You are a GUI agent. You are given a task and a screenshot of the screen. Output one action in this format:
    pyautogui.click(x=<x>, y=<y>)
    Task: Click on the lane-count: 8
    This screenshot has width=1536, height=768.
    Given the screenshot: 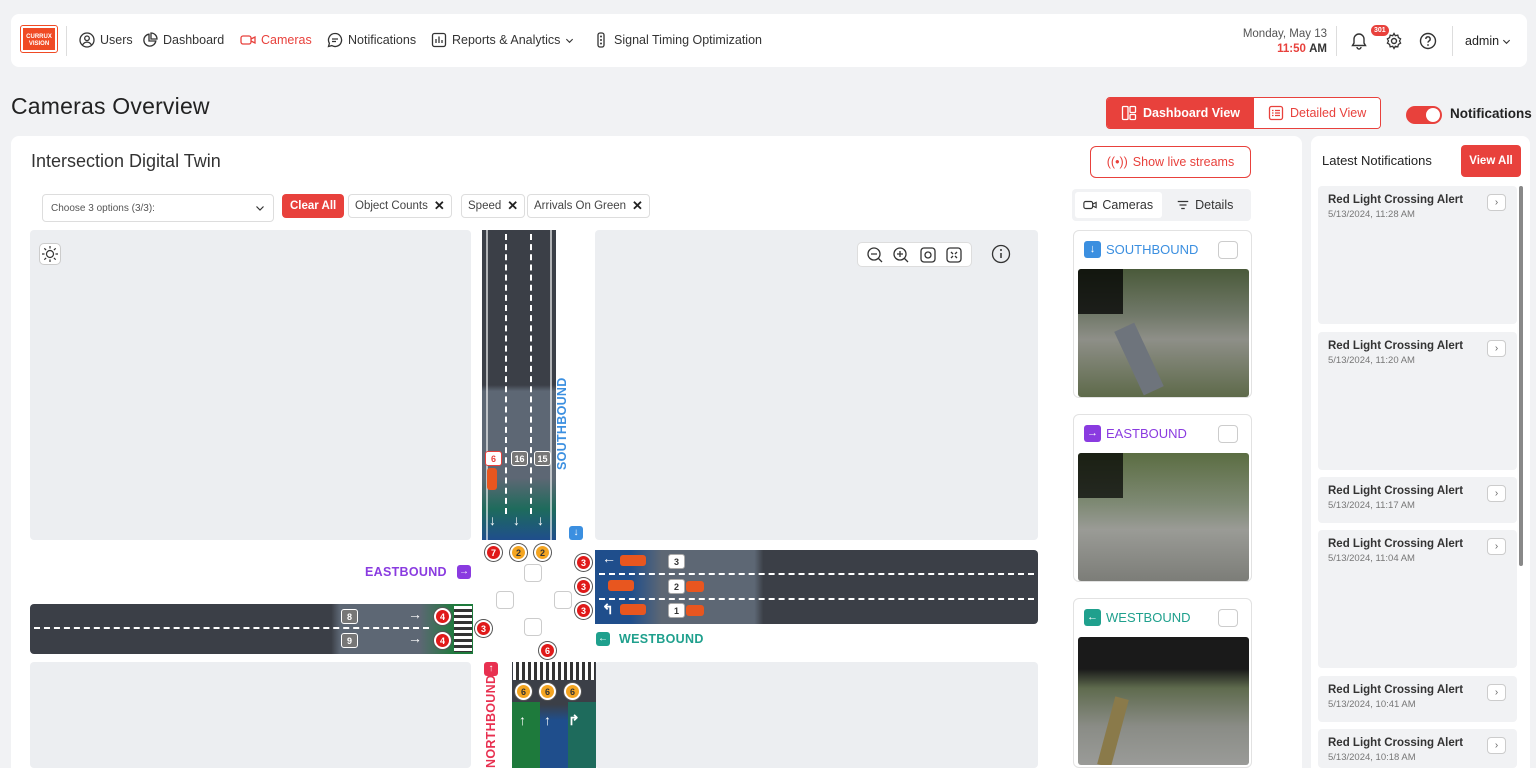 What is the action you would take?
    pyautogui.click(x=349, y=616)
    